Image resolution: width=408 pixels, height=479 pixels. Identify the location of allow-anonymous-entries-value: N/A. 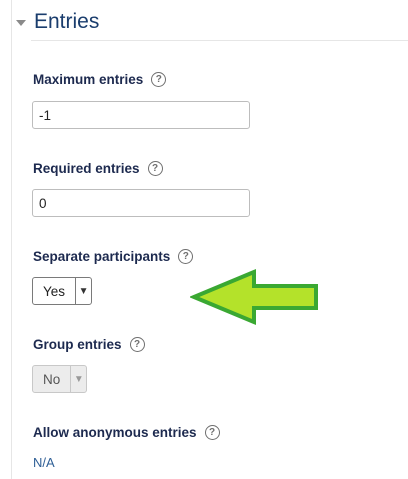
(44, 462).